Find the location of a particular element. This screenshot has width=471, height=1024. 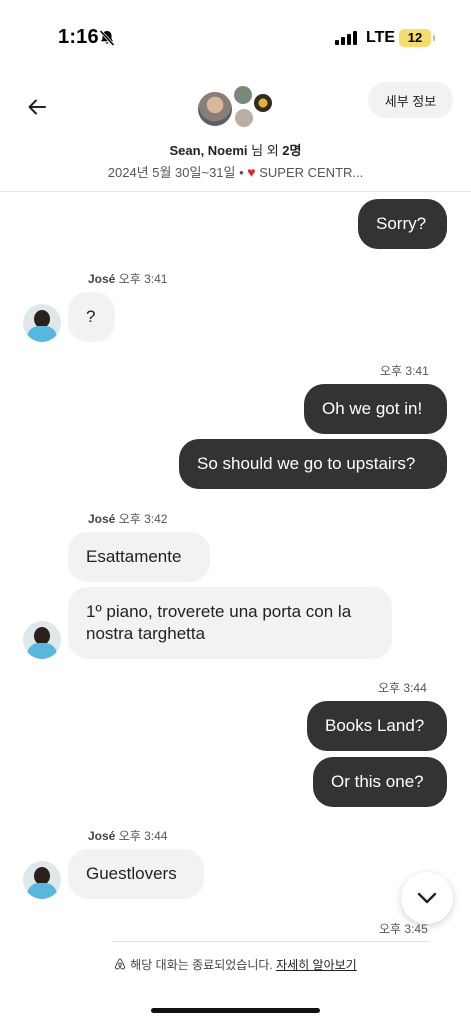

learn-more-link: 자세히 알아보기 is located at coordinates (316, 965).